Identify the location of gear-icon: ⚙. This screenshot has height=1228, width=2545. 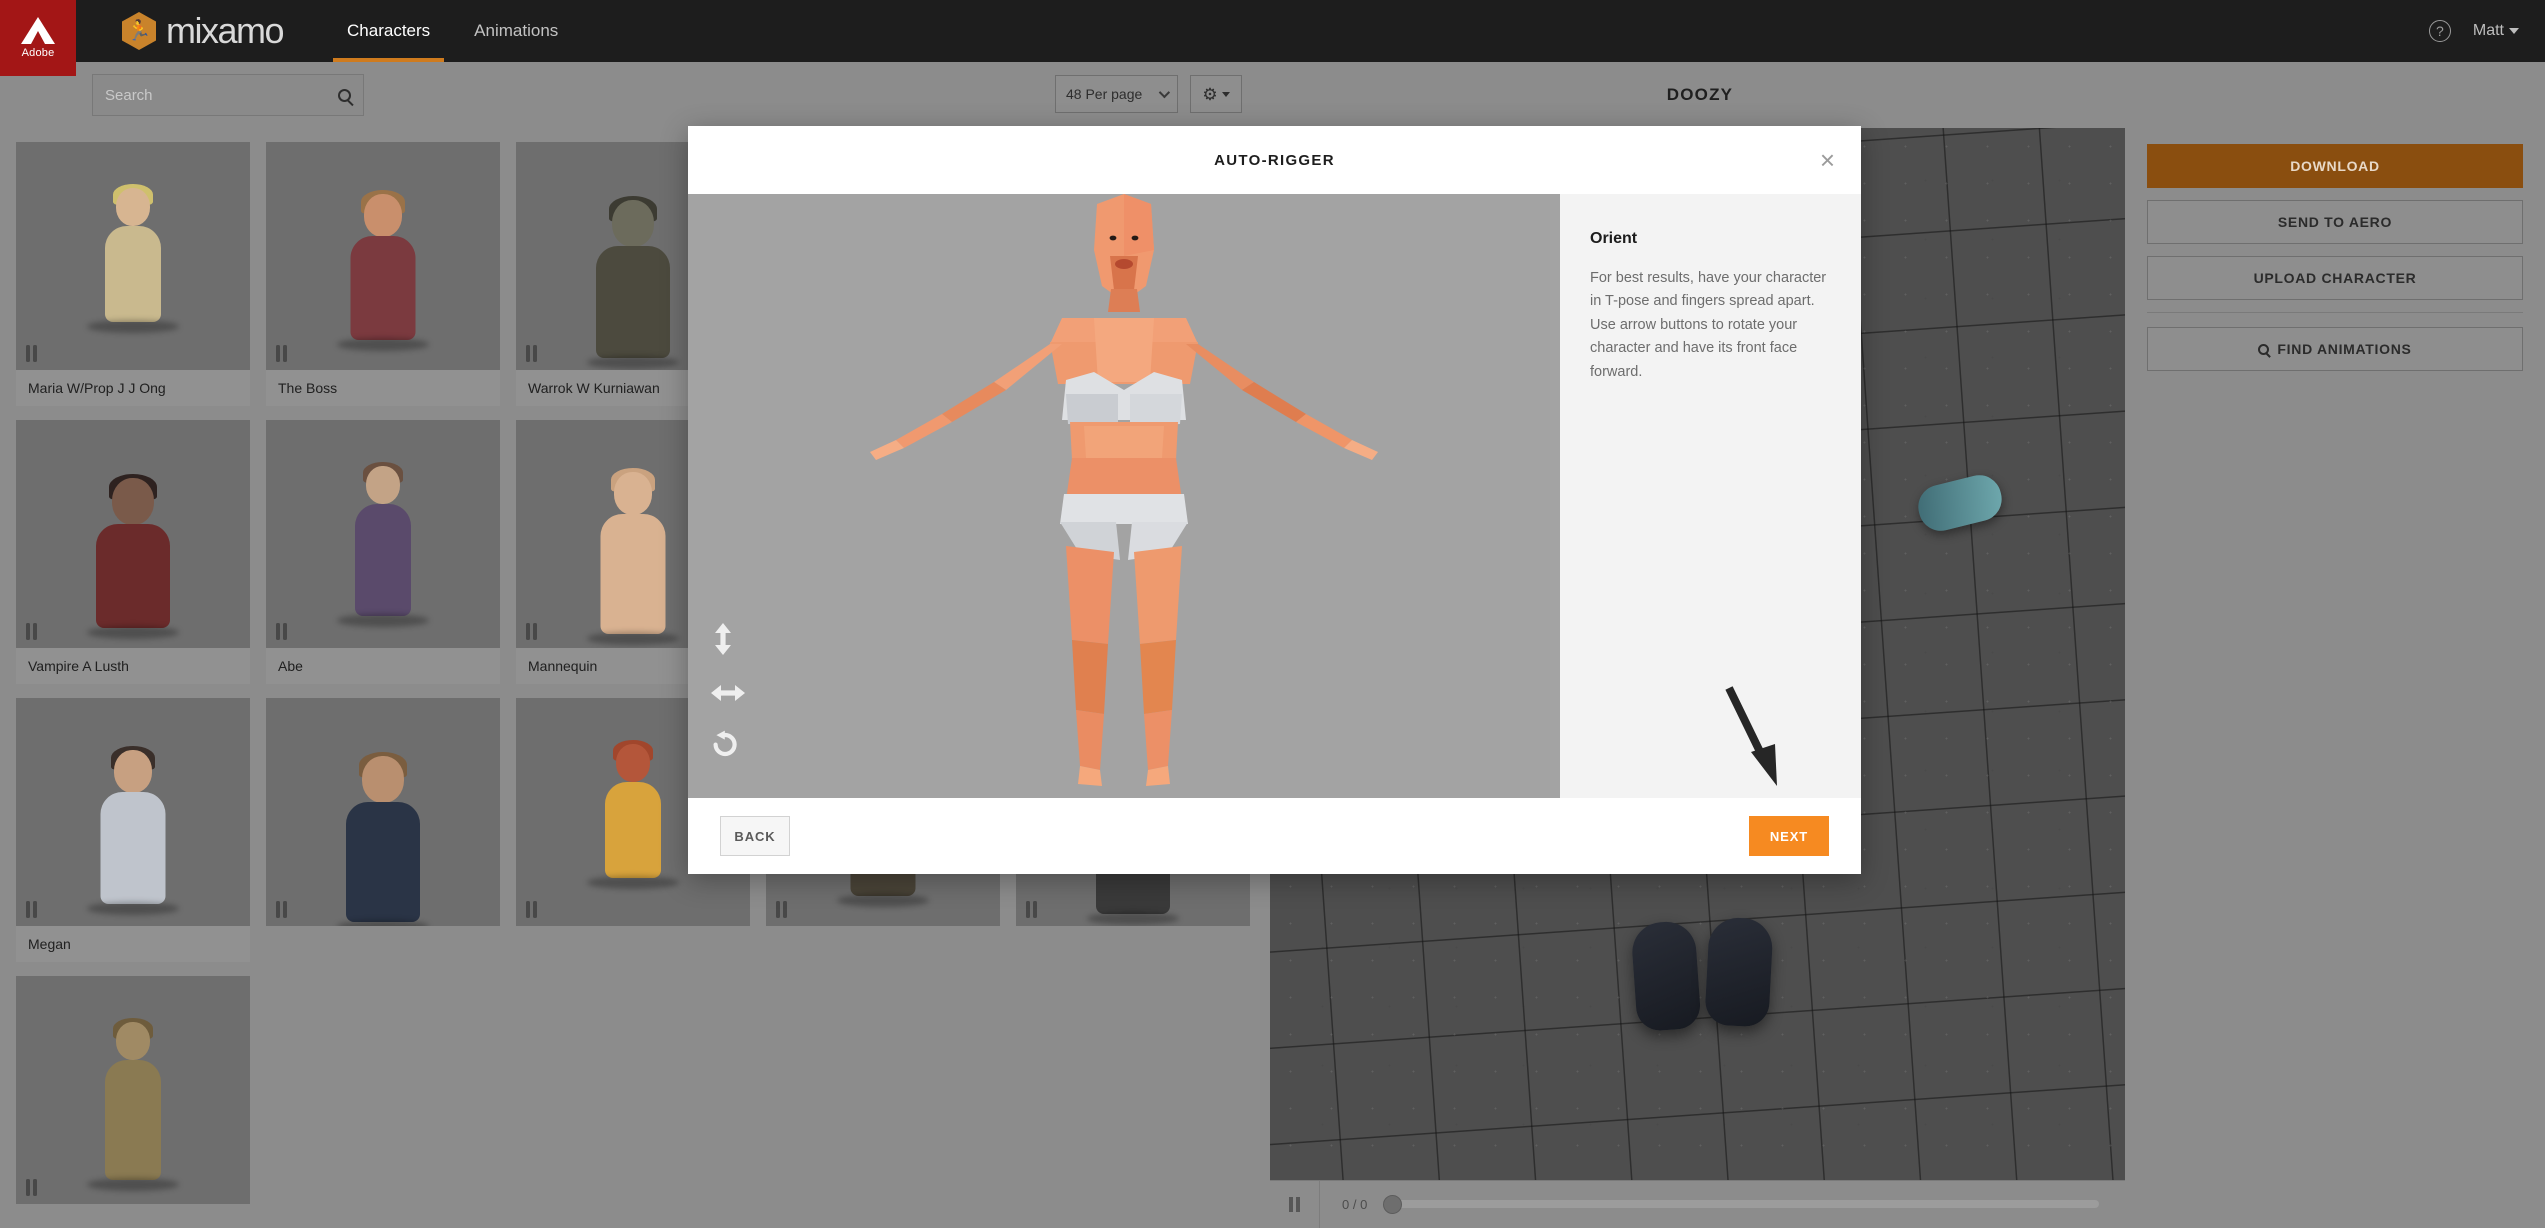
(1210, 94).